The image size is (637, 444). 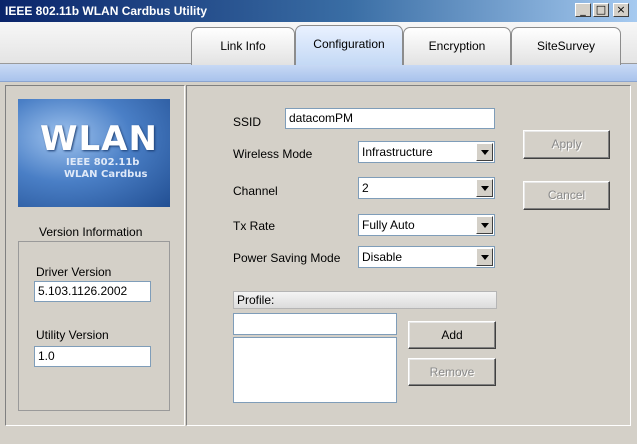 I want to click on tx-rate-label: Tx Rate, so click(x=254, y=226).